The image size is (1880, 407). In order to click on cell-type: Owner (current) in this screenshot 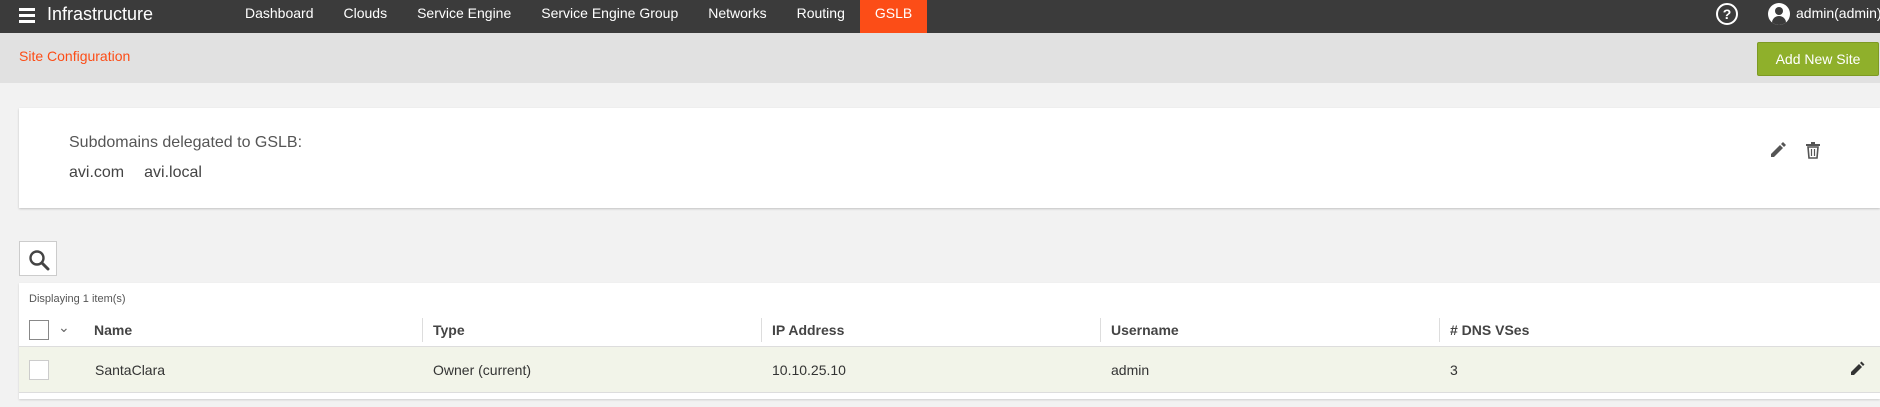, I will do `click(482, 370)`.